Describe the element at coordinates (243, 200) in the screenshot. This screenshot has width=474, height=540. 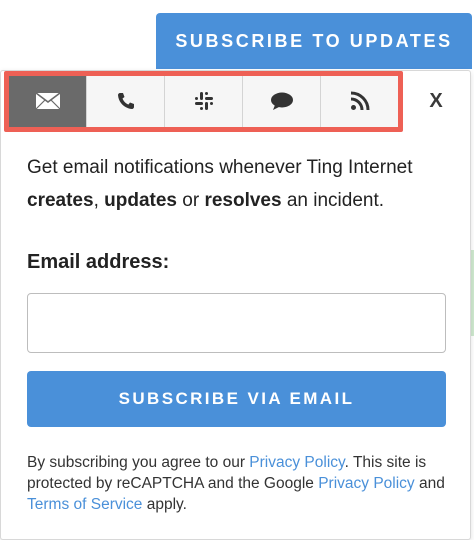
I see `intro-resolves: resolves` at that location.